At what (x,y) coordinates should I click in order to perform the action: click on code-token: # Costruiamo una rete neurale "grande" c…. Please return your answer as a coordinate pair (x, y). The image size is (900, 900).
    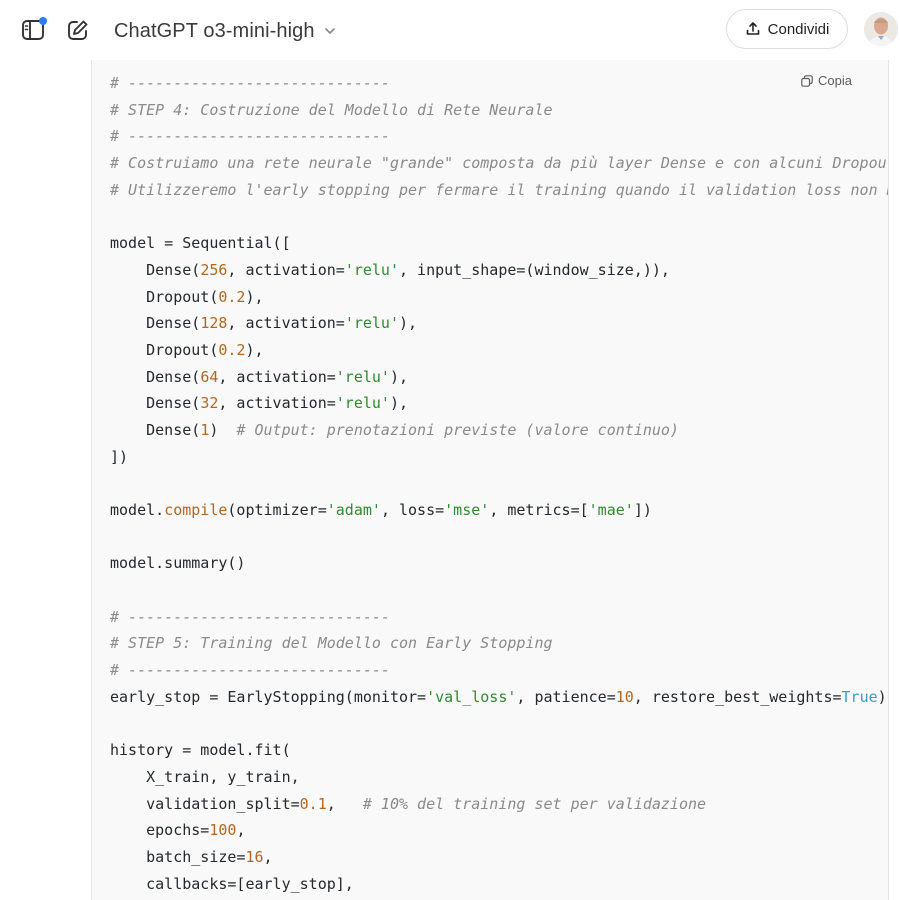
    Looking at the image, I should click on (499, 163).